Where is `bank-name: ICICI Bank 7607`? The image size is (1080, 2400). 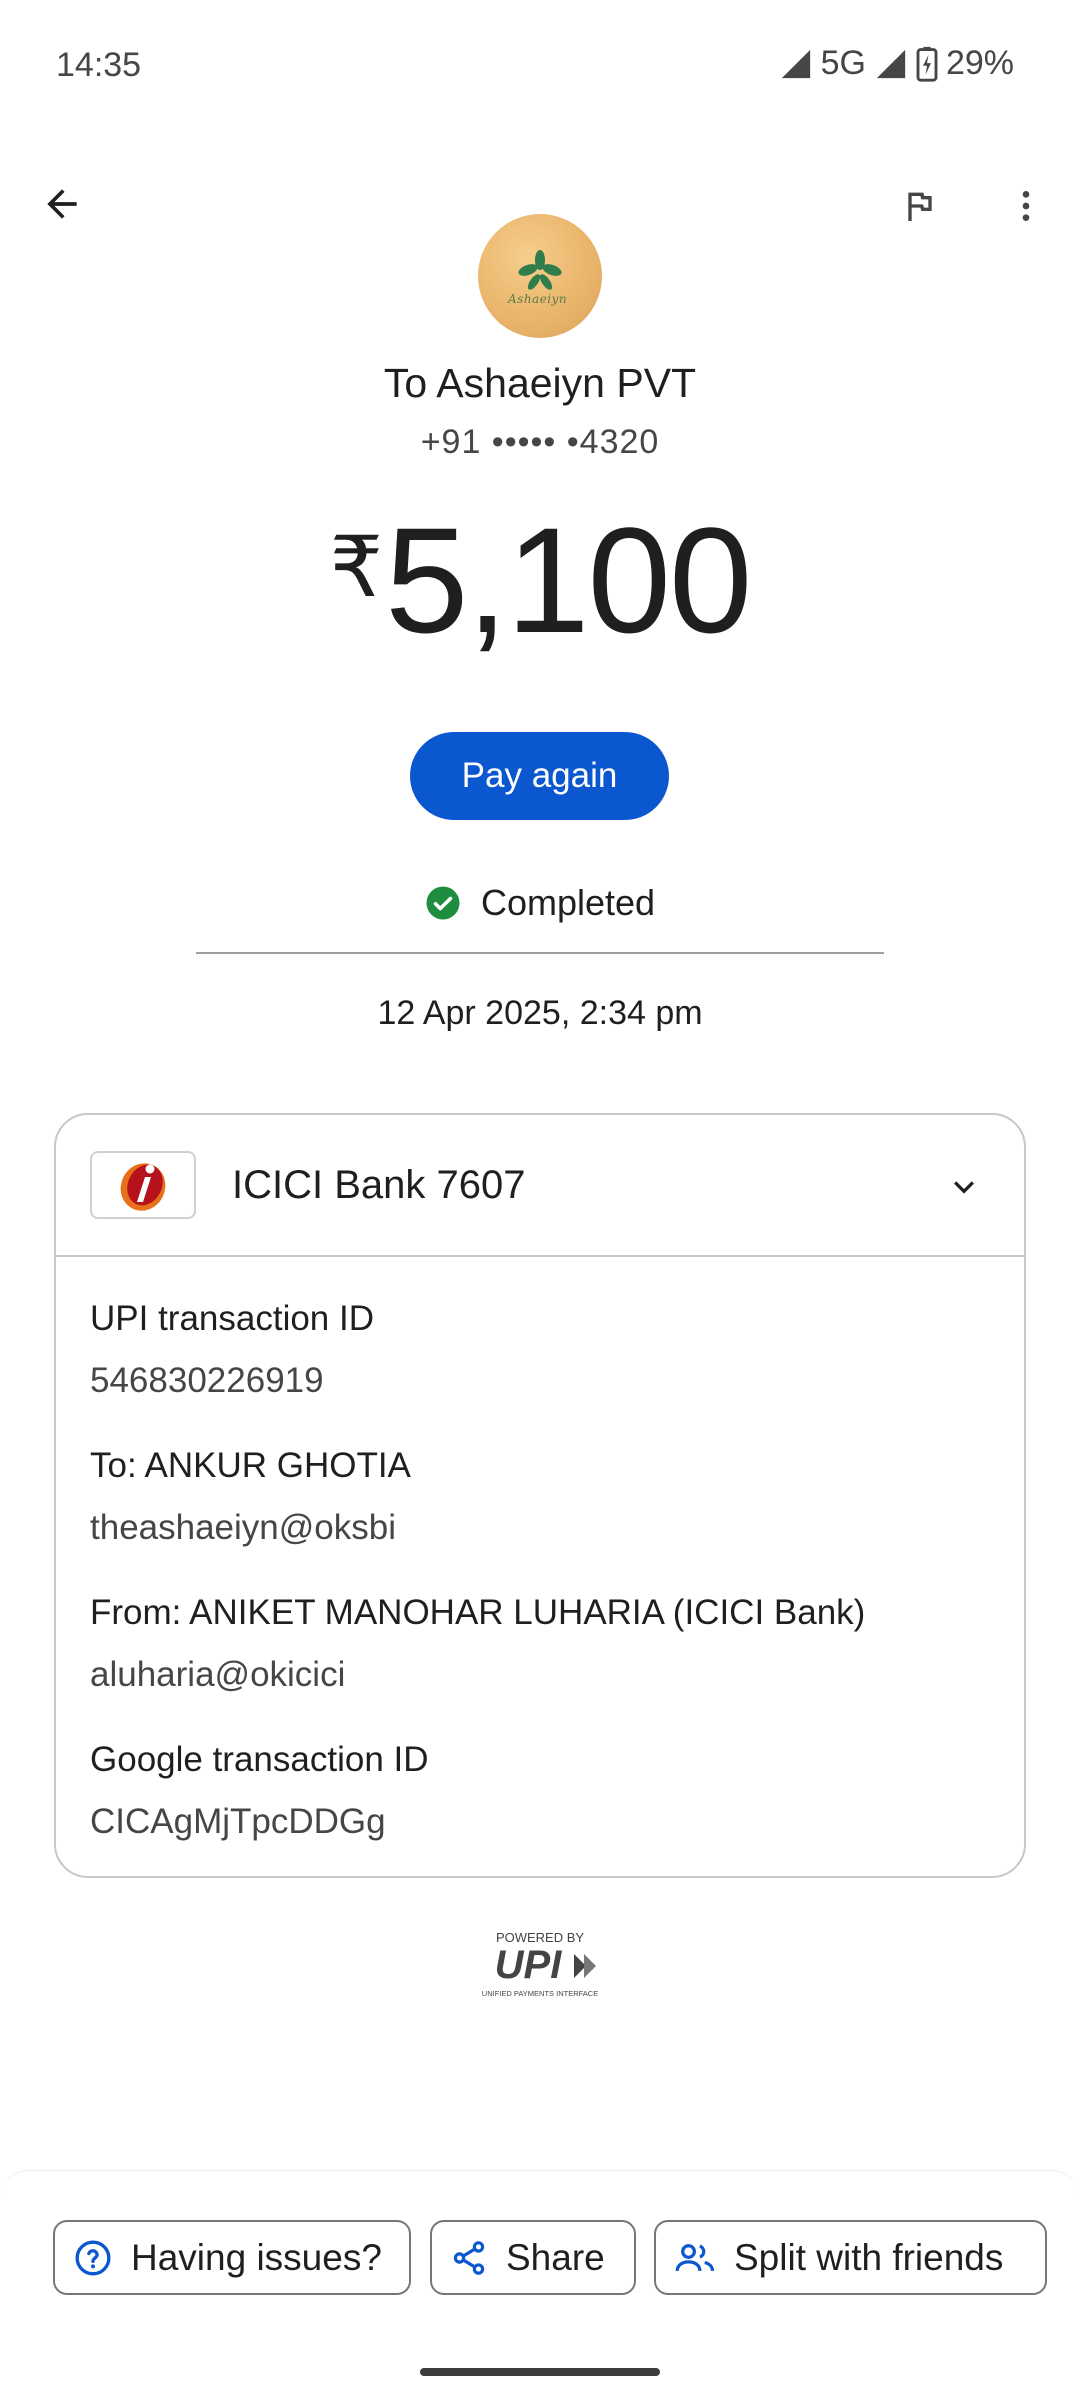
bank-name: ICICI Bank 7607 is located at coordinates (379, 1185).